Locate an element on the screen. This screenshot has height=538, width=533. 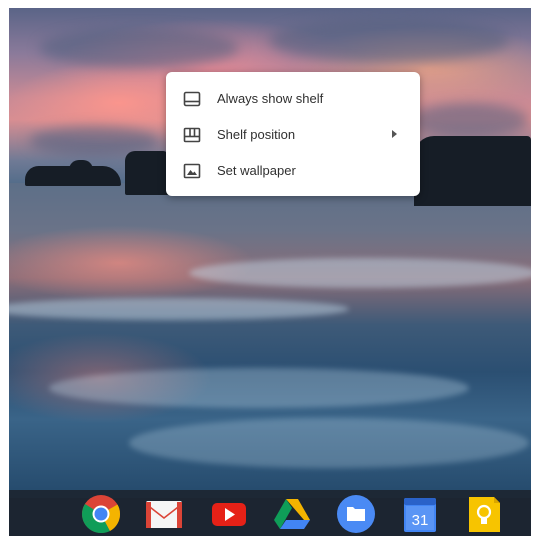
wallpaper-icon is located at coordinates (192, 171).